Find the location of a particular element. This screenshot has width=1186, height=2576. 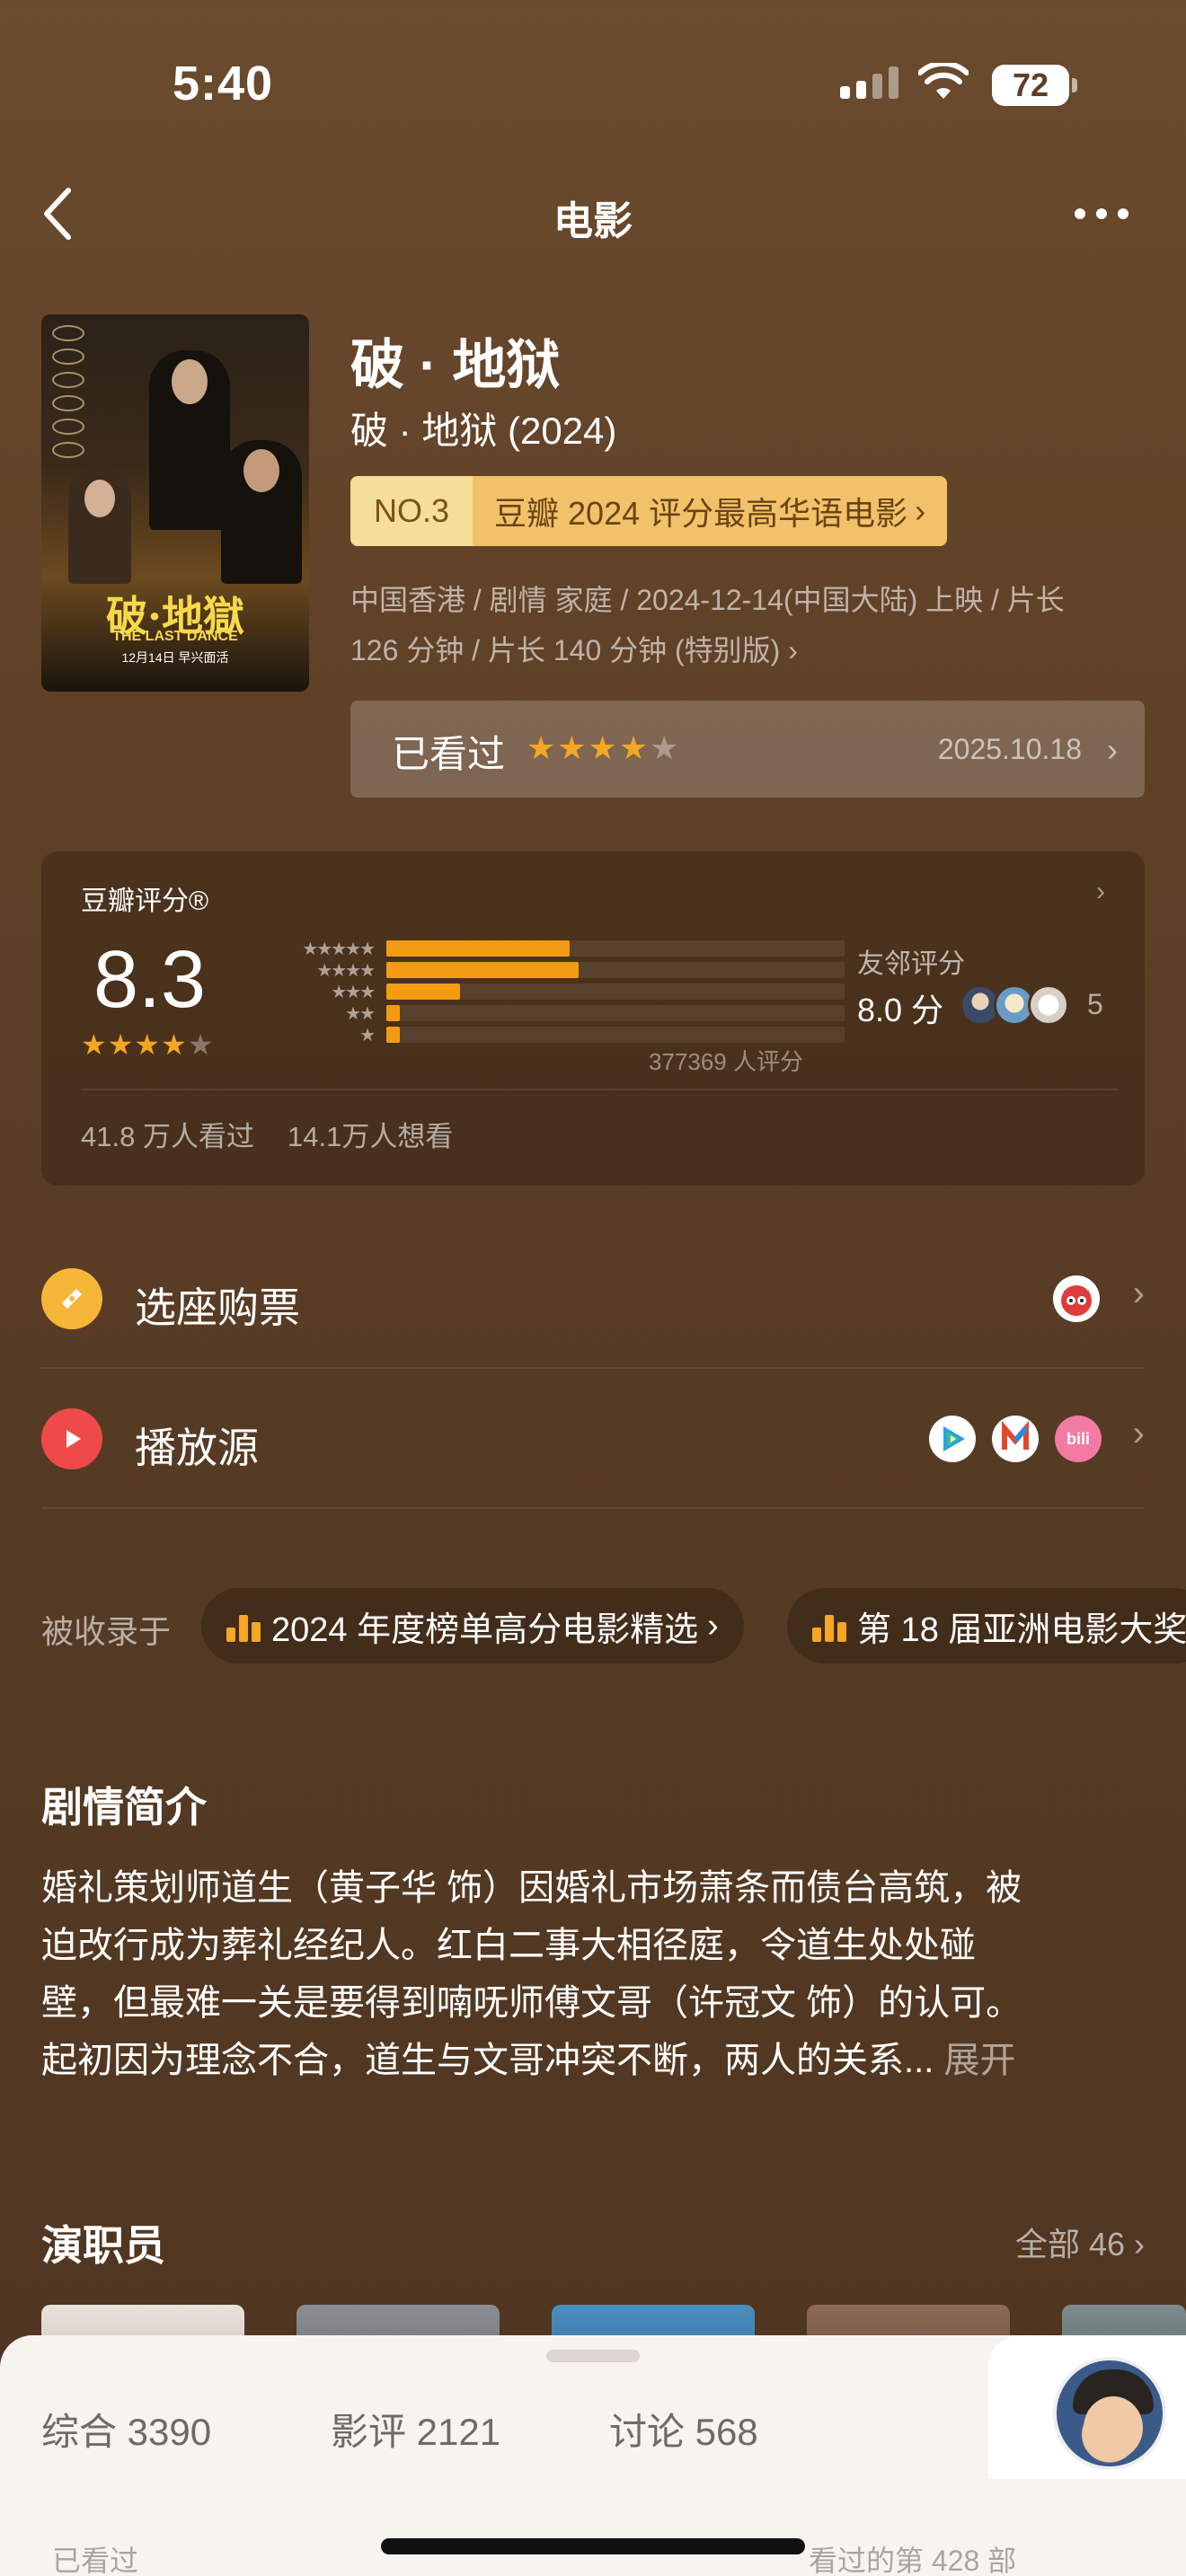

user-avatar is located at coordinates (1109, 2413).